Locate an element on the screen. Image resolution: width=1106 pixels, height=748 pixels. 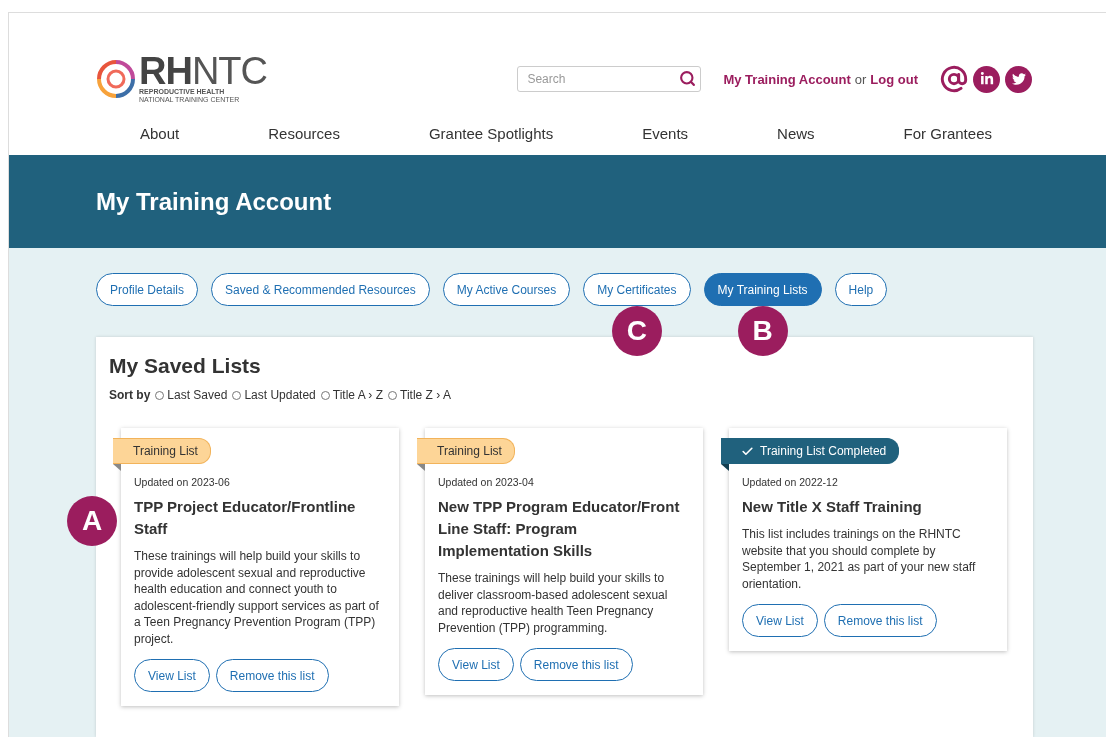
twitter-icon is located at coordinates (1018, 79).